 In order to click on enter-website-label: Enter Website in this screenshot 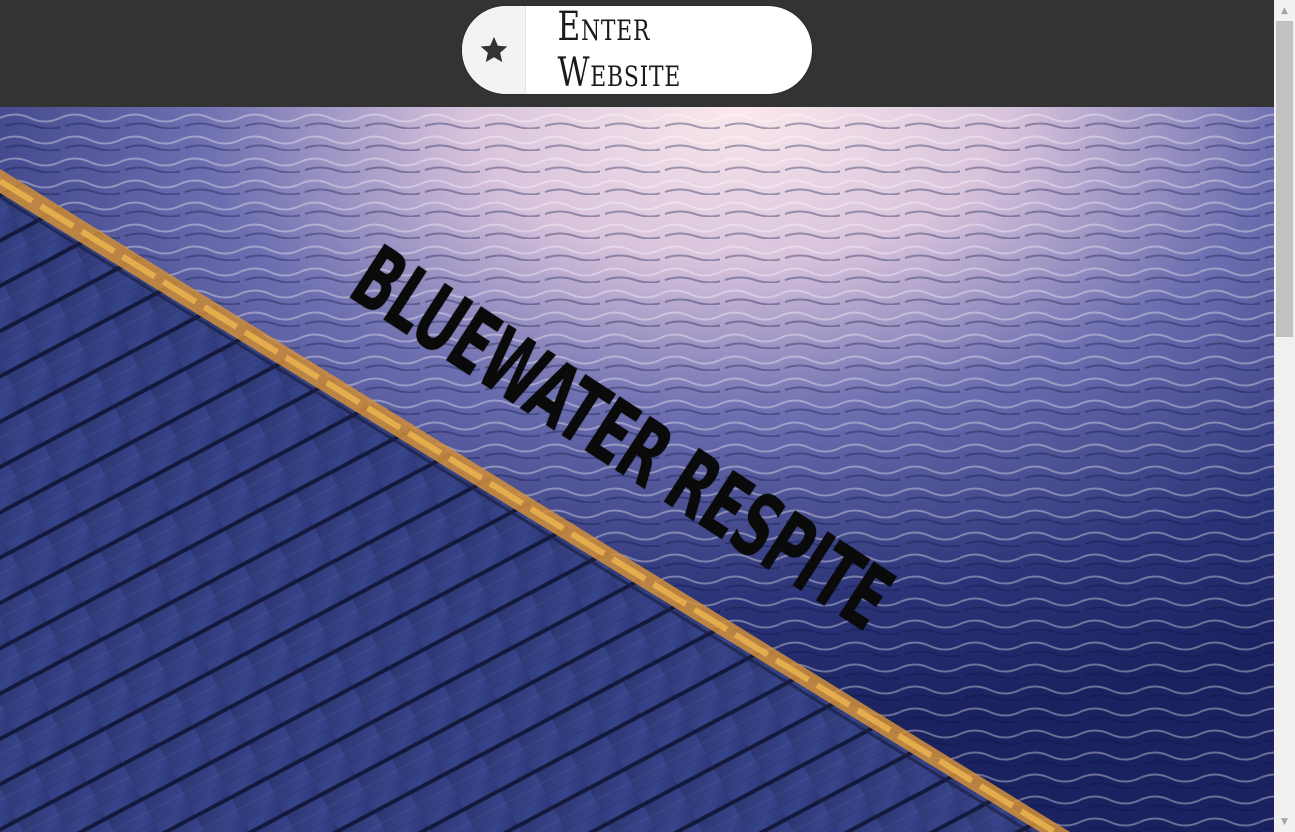, I will do `click(619, 50)`.